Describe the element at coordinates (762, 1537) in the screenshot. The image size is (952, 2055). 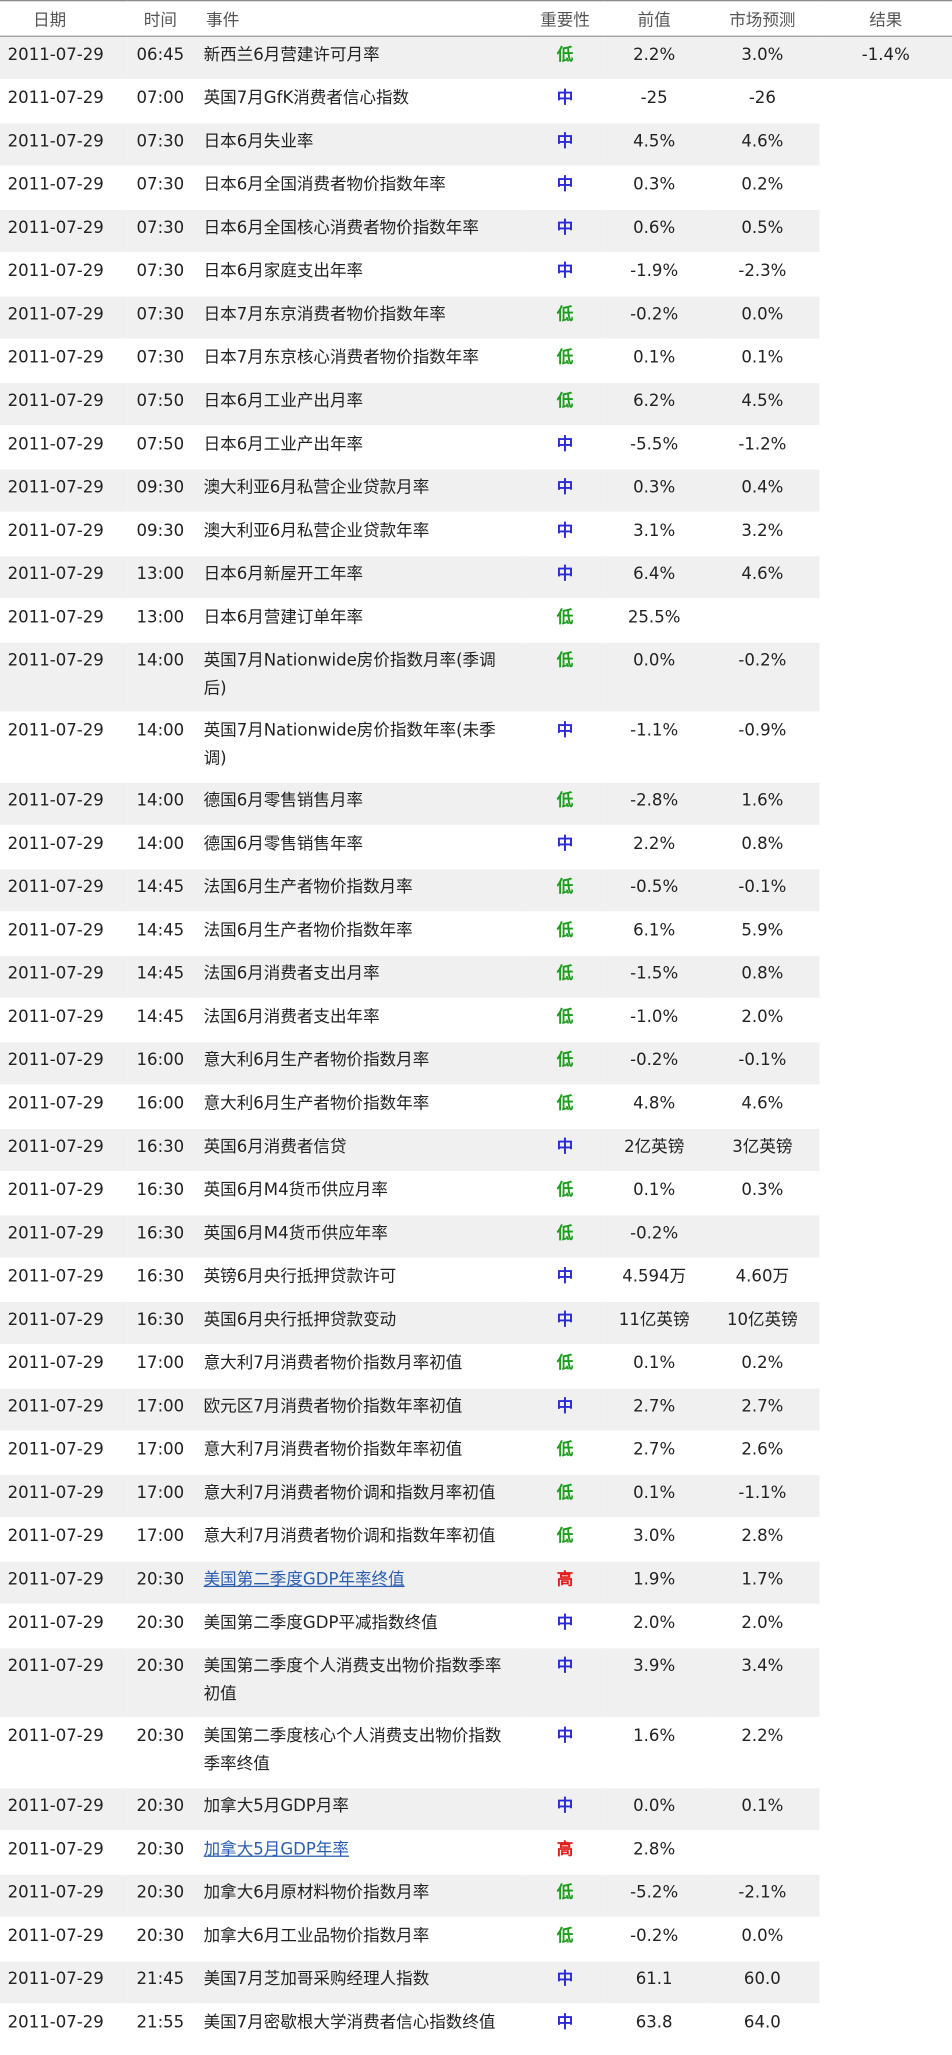
I see `row-forecast: 2.8%` at that location.